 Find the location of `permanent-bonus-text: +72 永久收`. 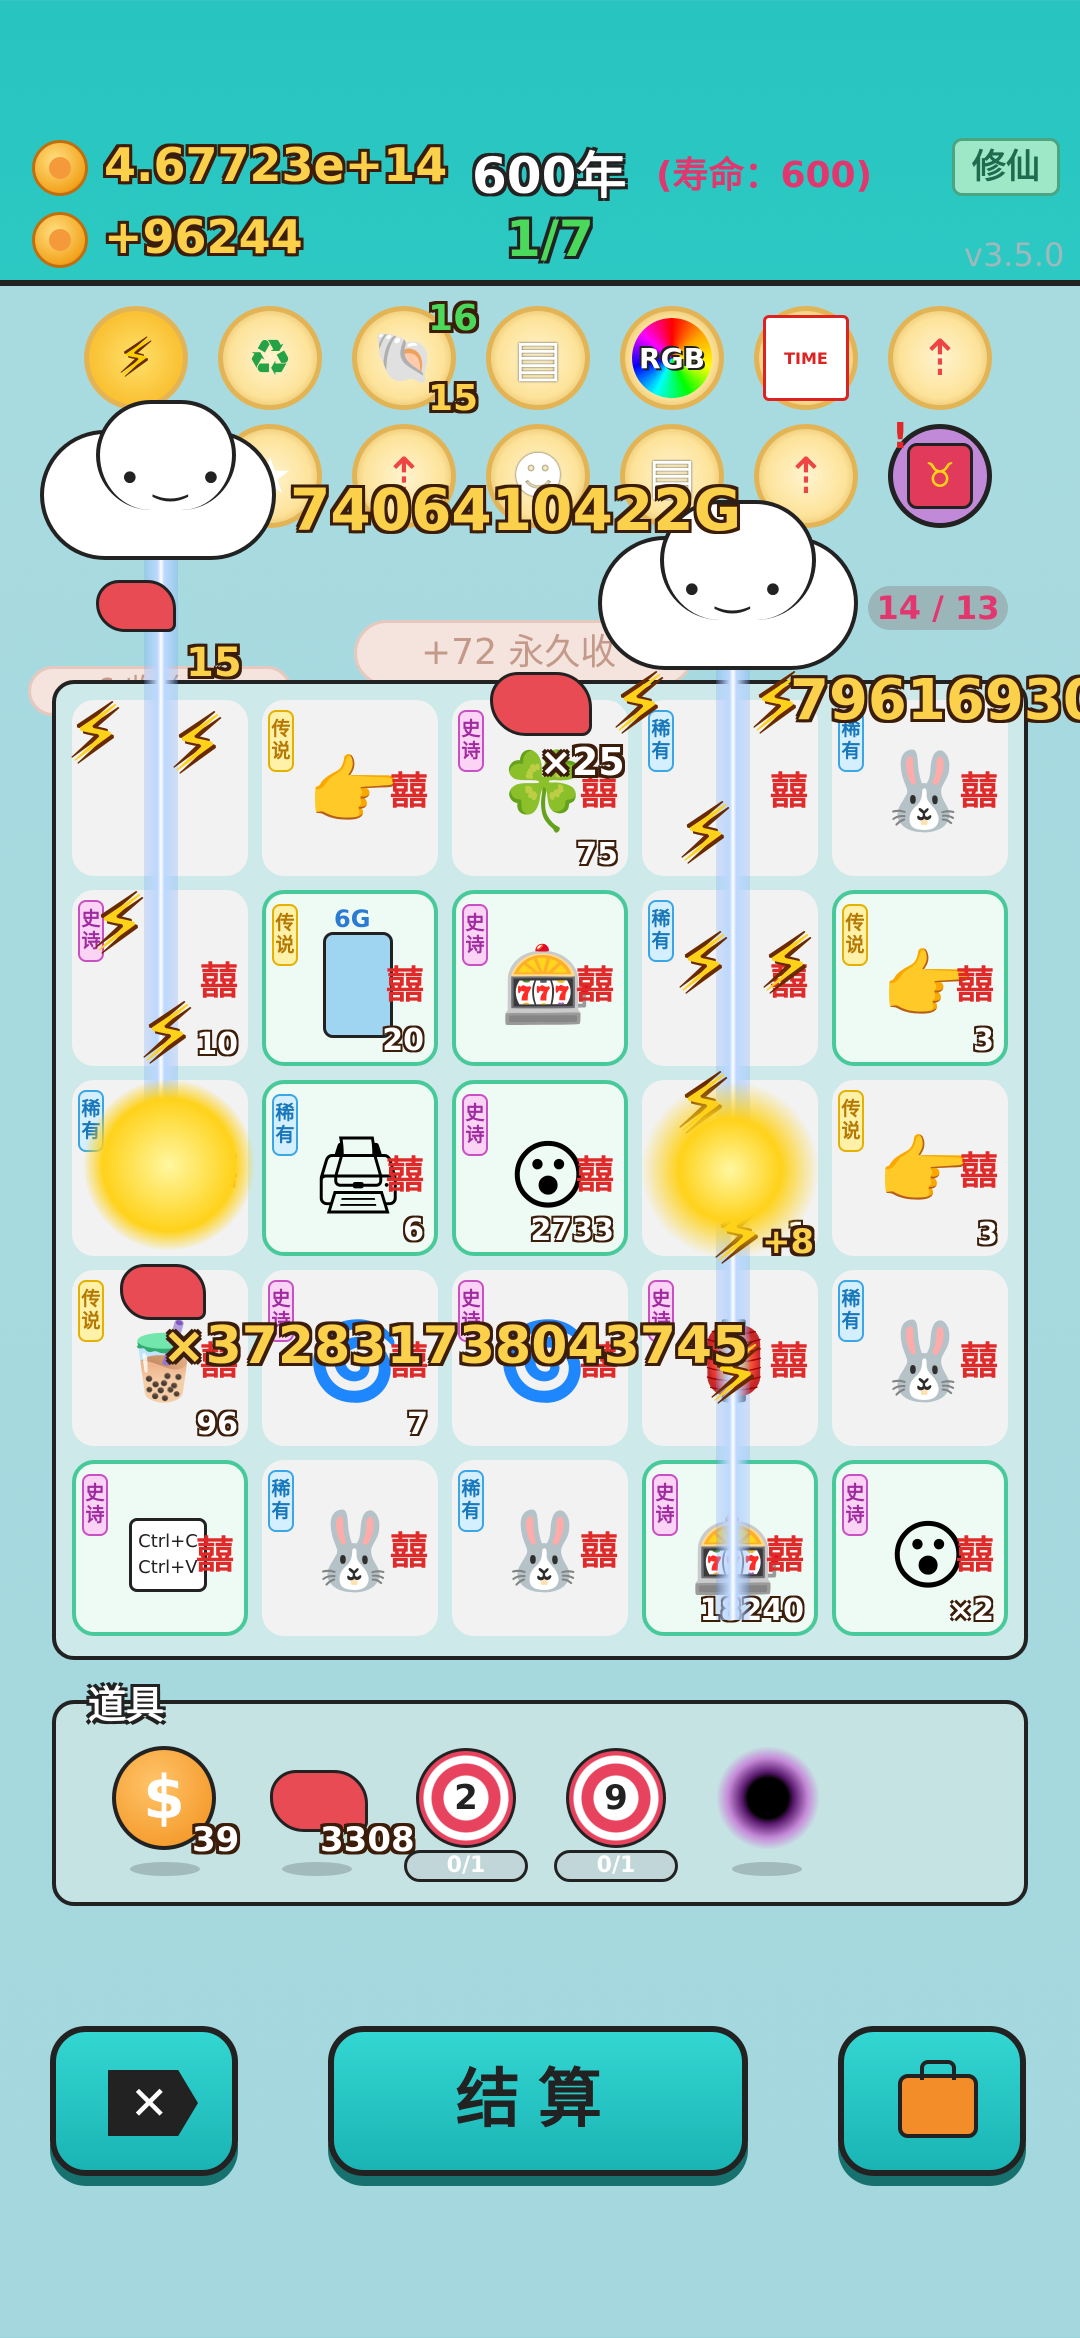

permanent-bonus-text: +72 永久收 is located at coordinates (519, 652).